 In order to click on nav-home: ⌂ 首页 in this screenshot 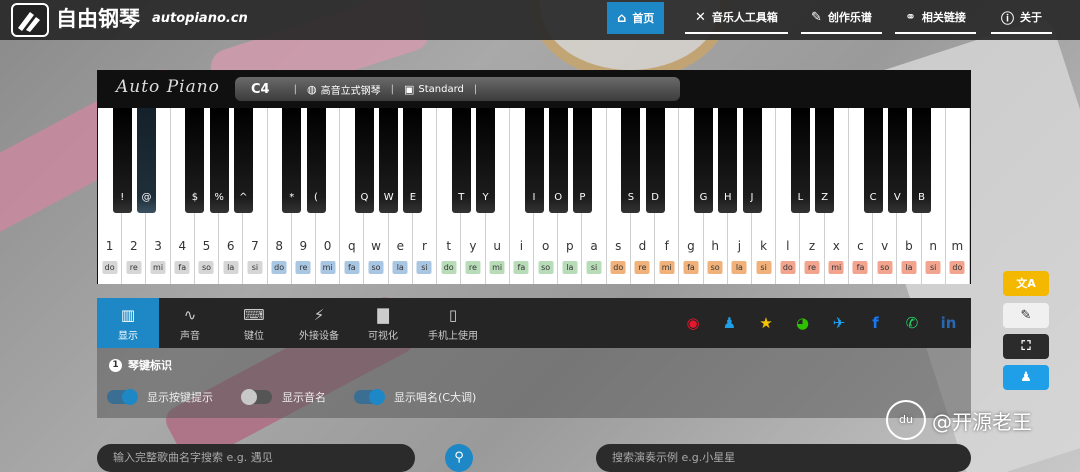, I will do `click(636, 18)`.